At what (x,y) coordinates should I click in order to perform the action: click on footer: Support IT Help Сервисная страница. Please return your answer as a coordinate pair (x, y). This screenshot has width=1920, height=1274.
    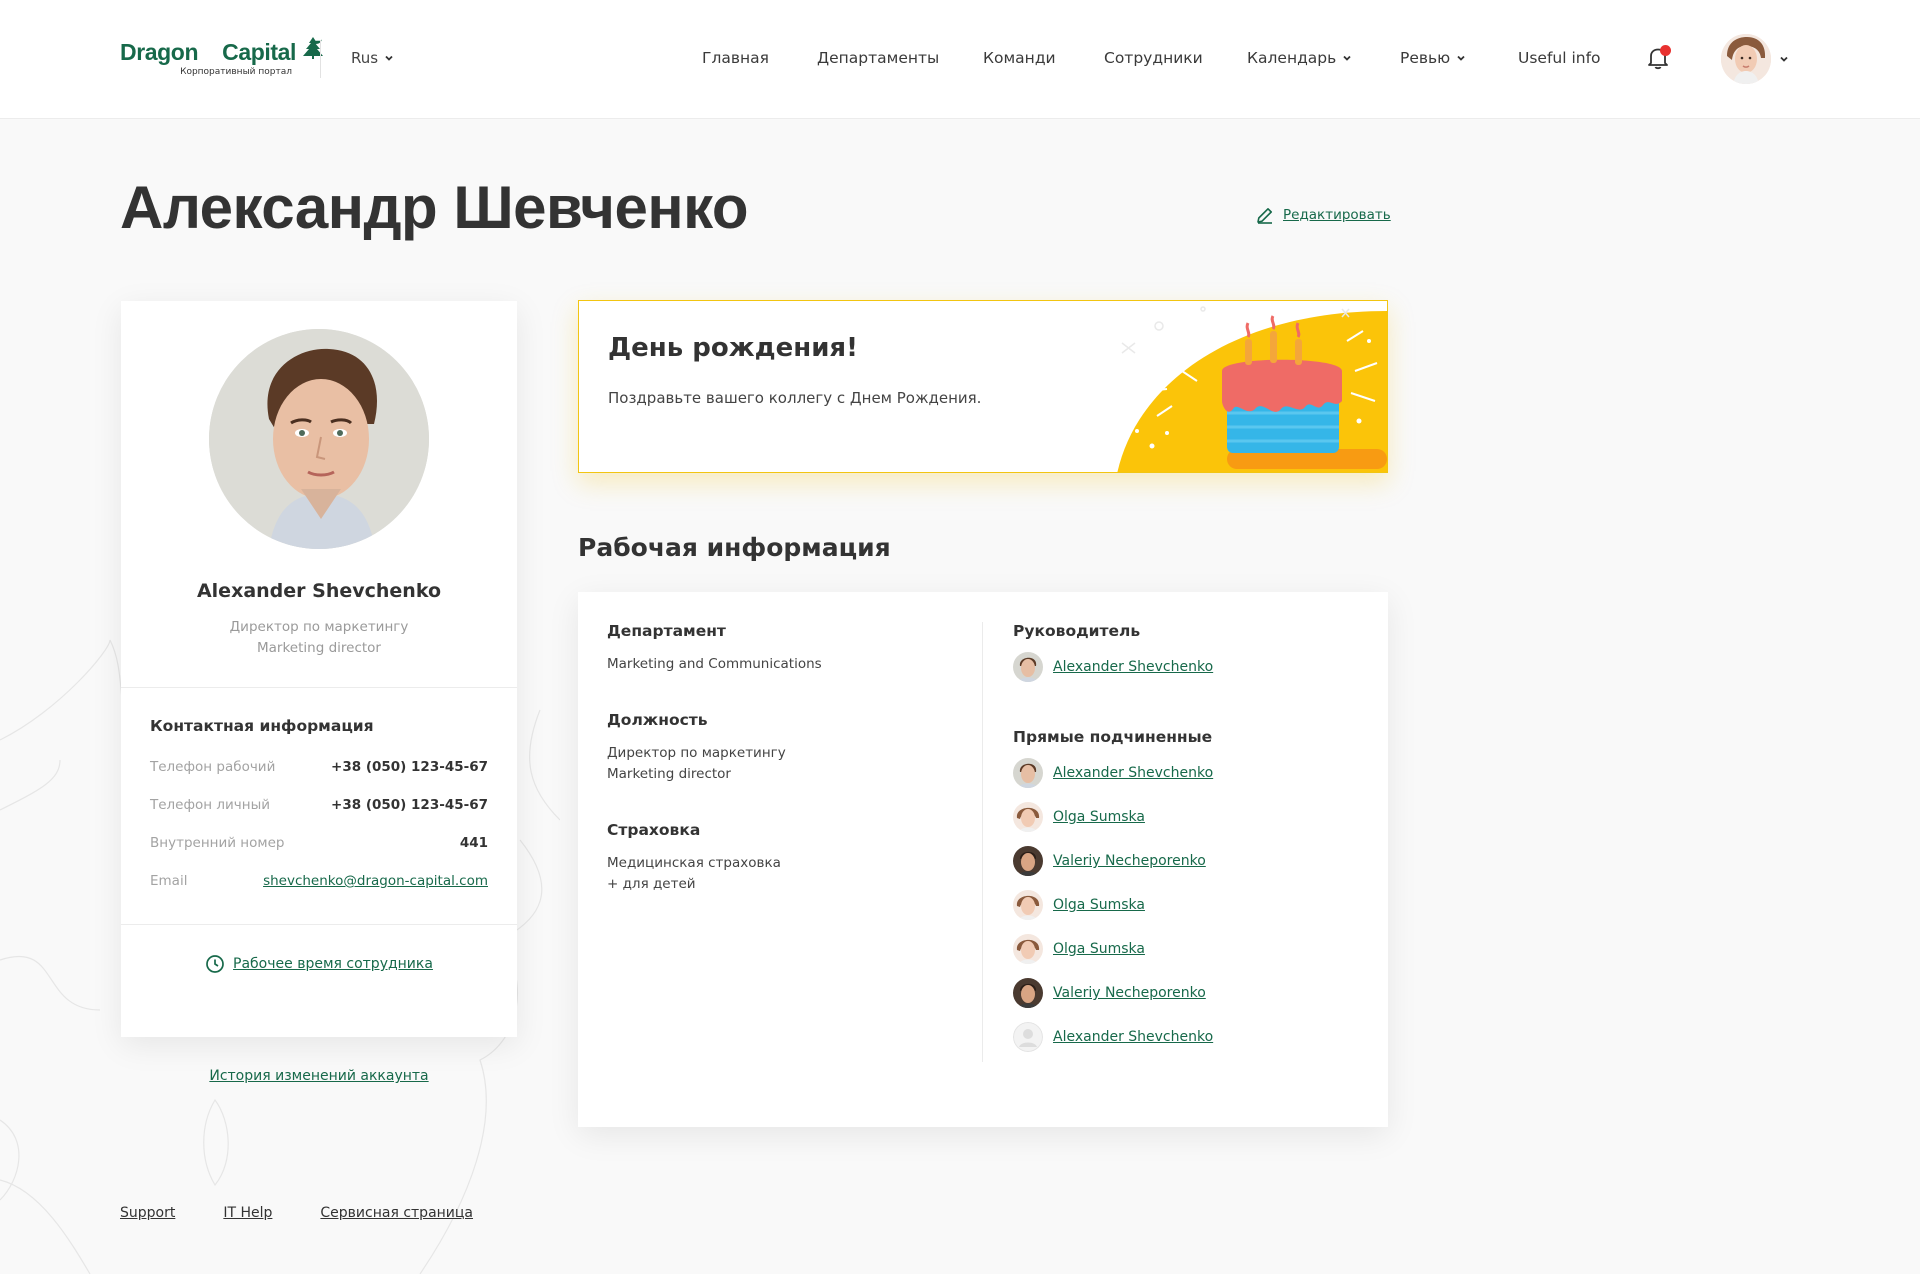
    Looking at the image, I should click on (296, 1213).